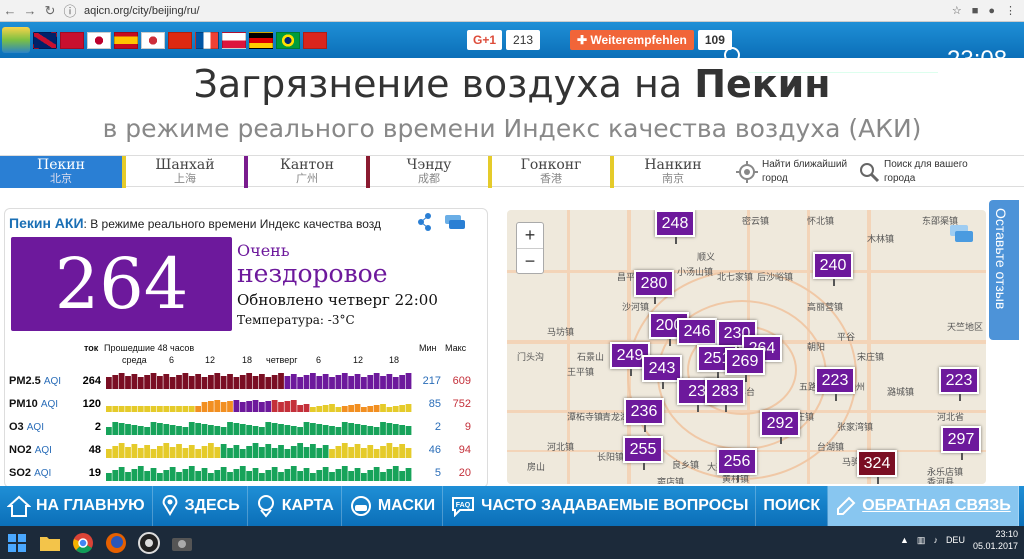  I want to click on station-marker: 280, so click(654, 287).